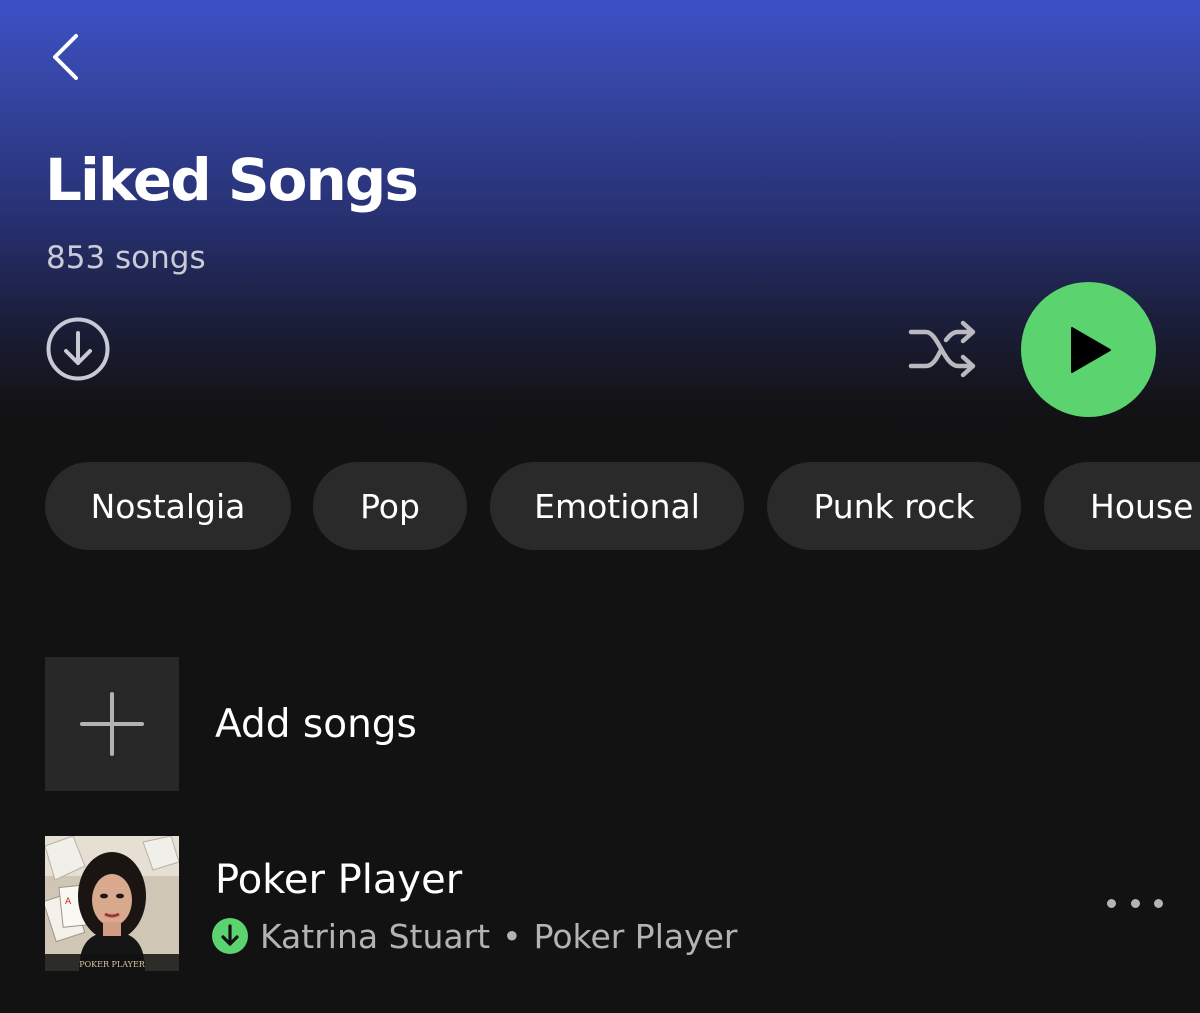  What do you see at coordinates (232, 180) in the screenshot?
I see `page-title: Liked Songs` at bounding box center [232, 180].